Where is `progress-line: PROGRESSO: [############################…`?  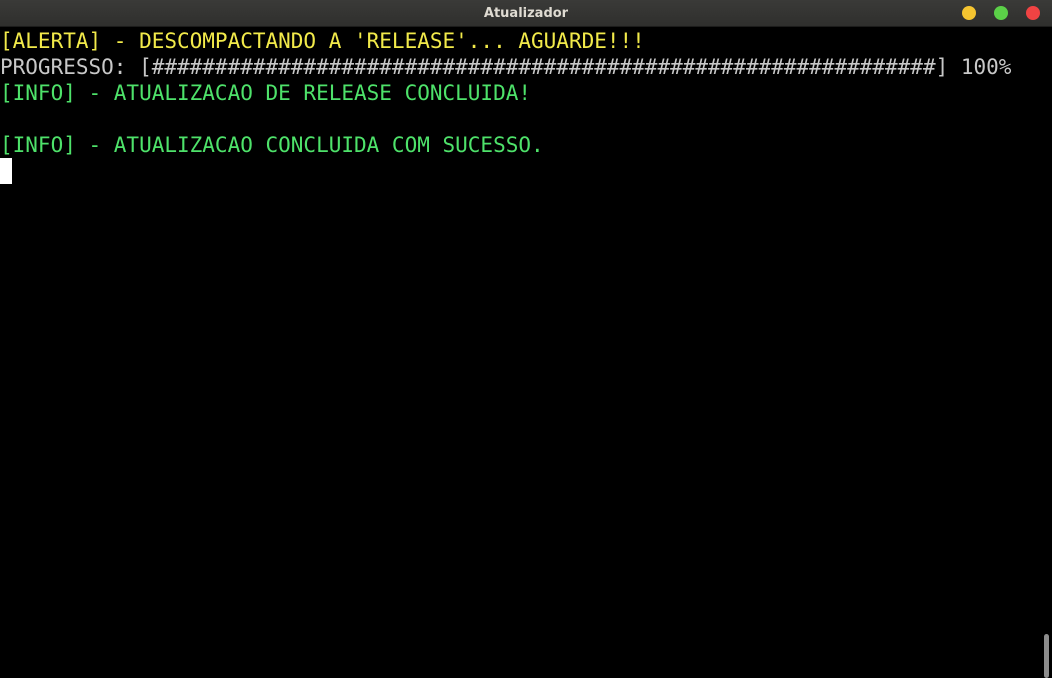
progress-line: PROGRESSO: [############################… is located at coordinates (506, 67).